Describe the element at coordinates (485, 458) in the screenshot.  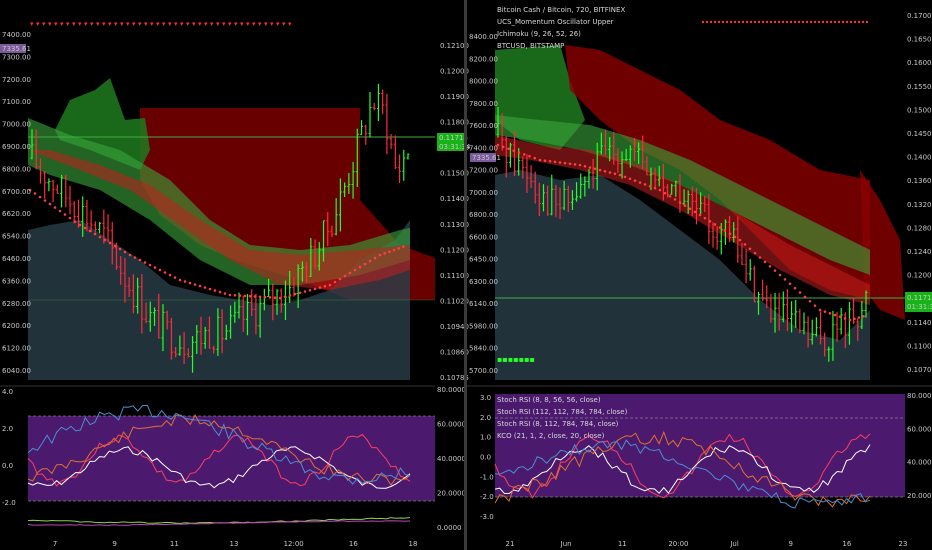
I see `right-osc-tick: 0.0` at that location.